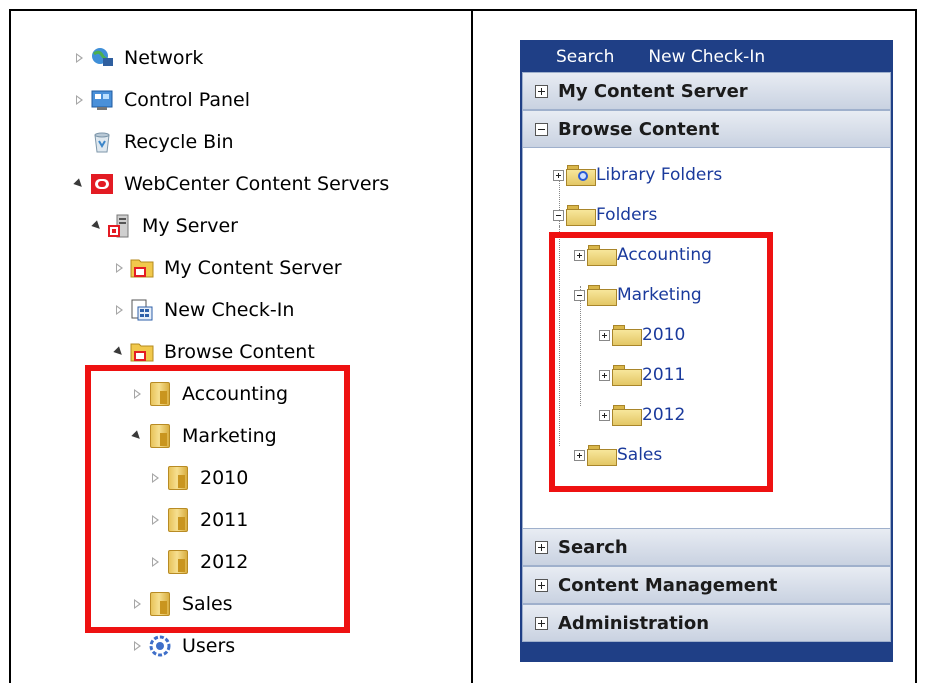 The image size is (927, 683). I want to click on section-search: Search, so click(706, 547).